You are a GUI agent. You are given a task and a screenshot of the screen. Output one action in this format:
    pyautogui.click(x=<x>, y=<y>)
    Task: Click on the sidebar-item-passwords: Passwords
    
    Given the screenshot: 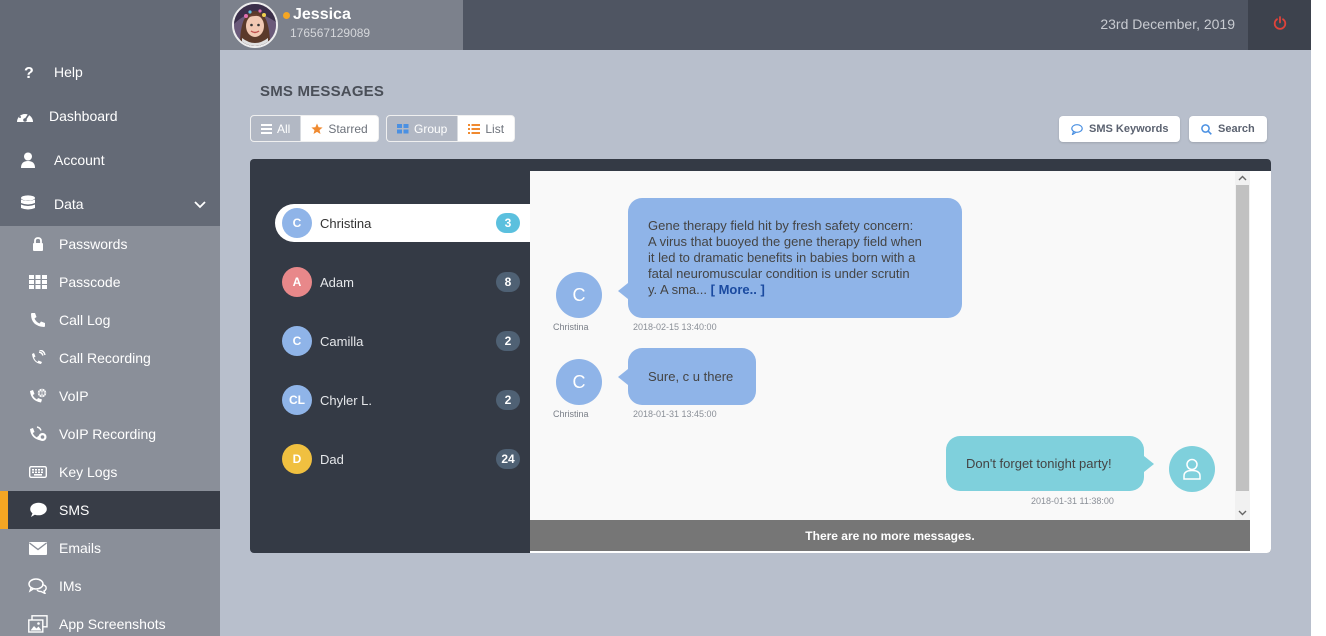 What is the action you would take?
    pyautogui.click(x=110, y=244)
    